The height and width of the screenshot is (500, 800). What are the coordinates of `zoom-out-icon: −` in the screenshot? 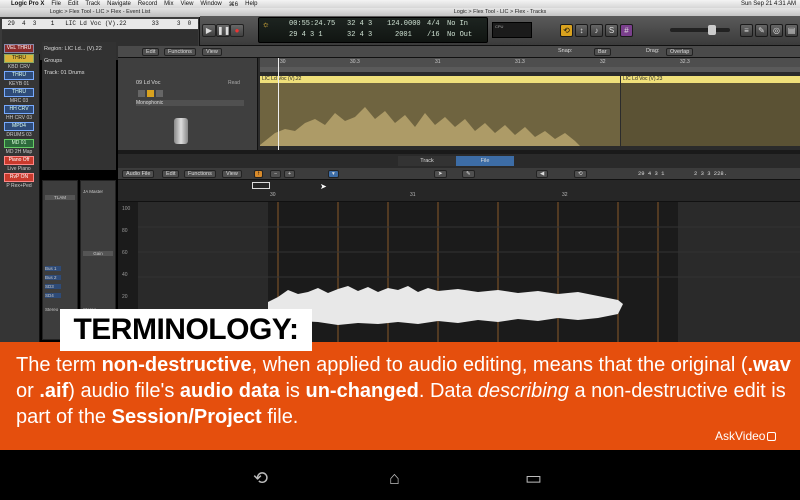 It's located at (276, 174).